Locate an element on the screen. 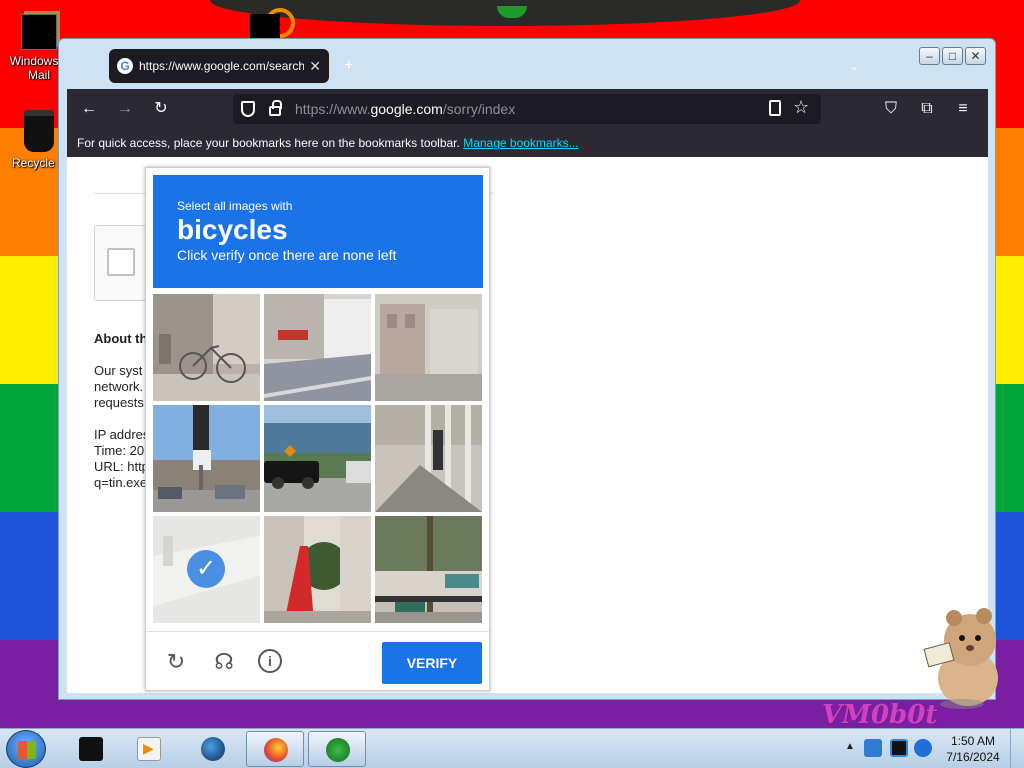  address-bar: https://www.google.com/sorry/index ☆ is located at coordinates (527, 109).